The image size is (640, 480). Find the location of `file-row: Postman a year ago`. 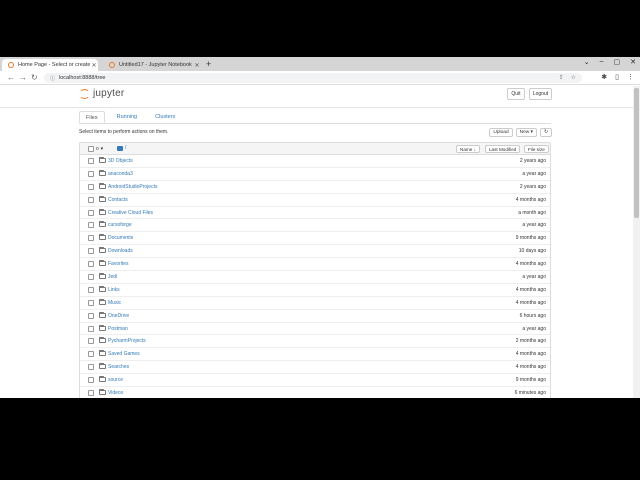

file-row: Postman a year ago is located at coordinates (315, 329).